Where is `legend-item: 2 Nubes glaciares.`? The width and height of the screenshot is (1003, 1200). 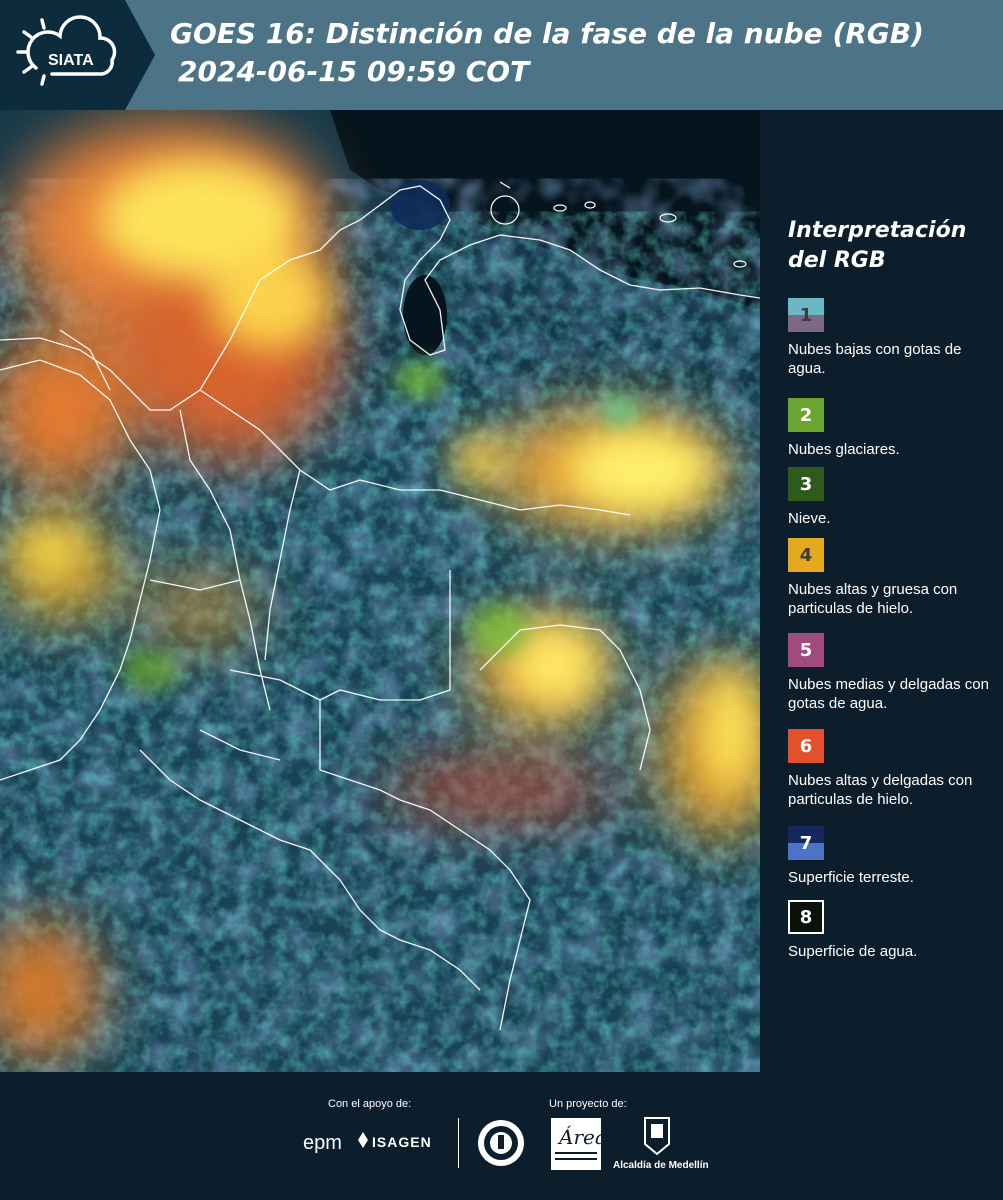
legend-item: 2 Nubes glaciares. is located at coordinates (893, 428).